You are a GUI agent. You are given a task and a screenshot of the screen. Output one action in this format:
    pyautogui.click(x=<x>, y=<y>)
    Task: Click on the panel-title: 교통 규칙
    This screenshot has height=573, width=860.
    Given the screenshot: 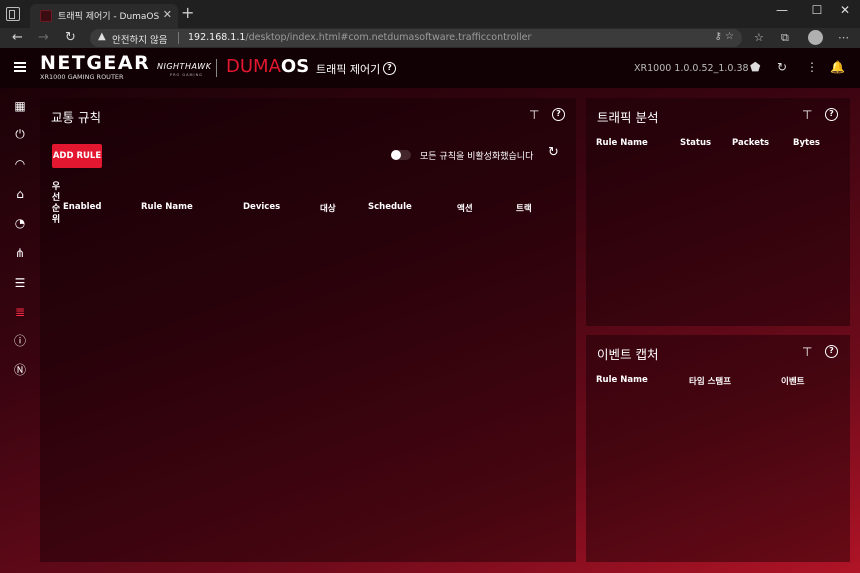 What is the action you would take?
    pyautogui.click(x=76, y=117)
    